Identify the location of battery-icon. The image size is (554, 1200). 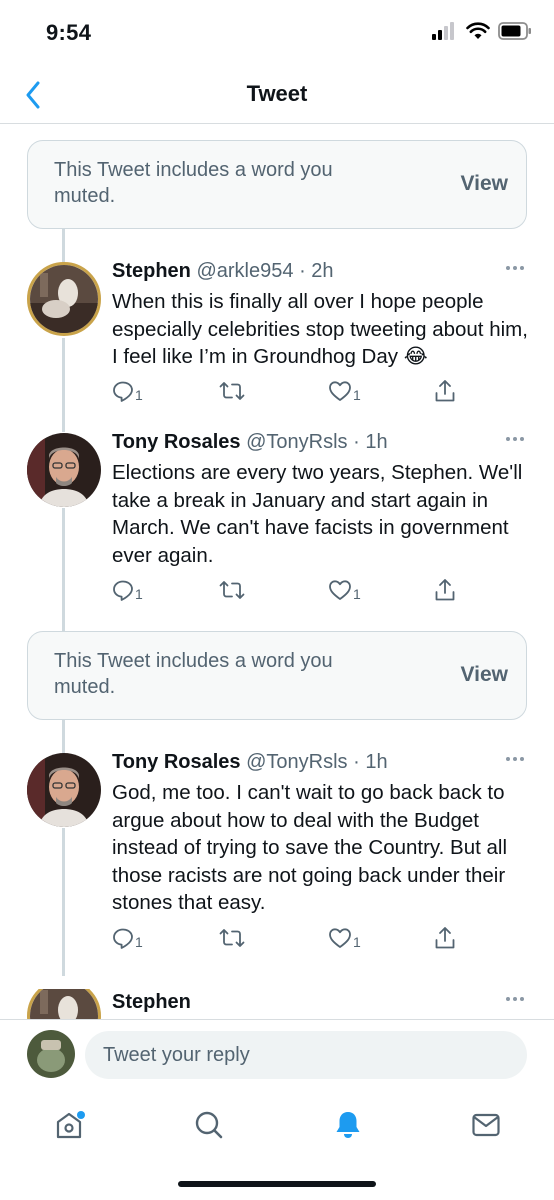
(514, 31).